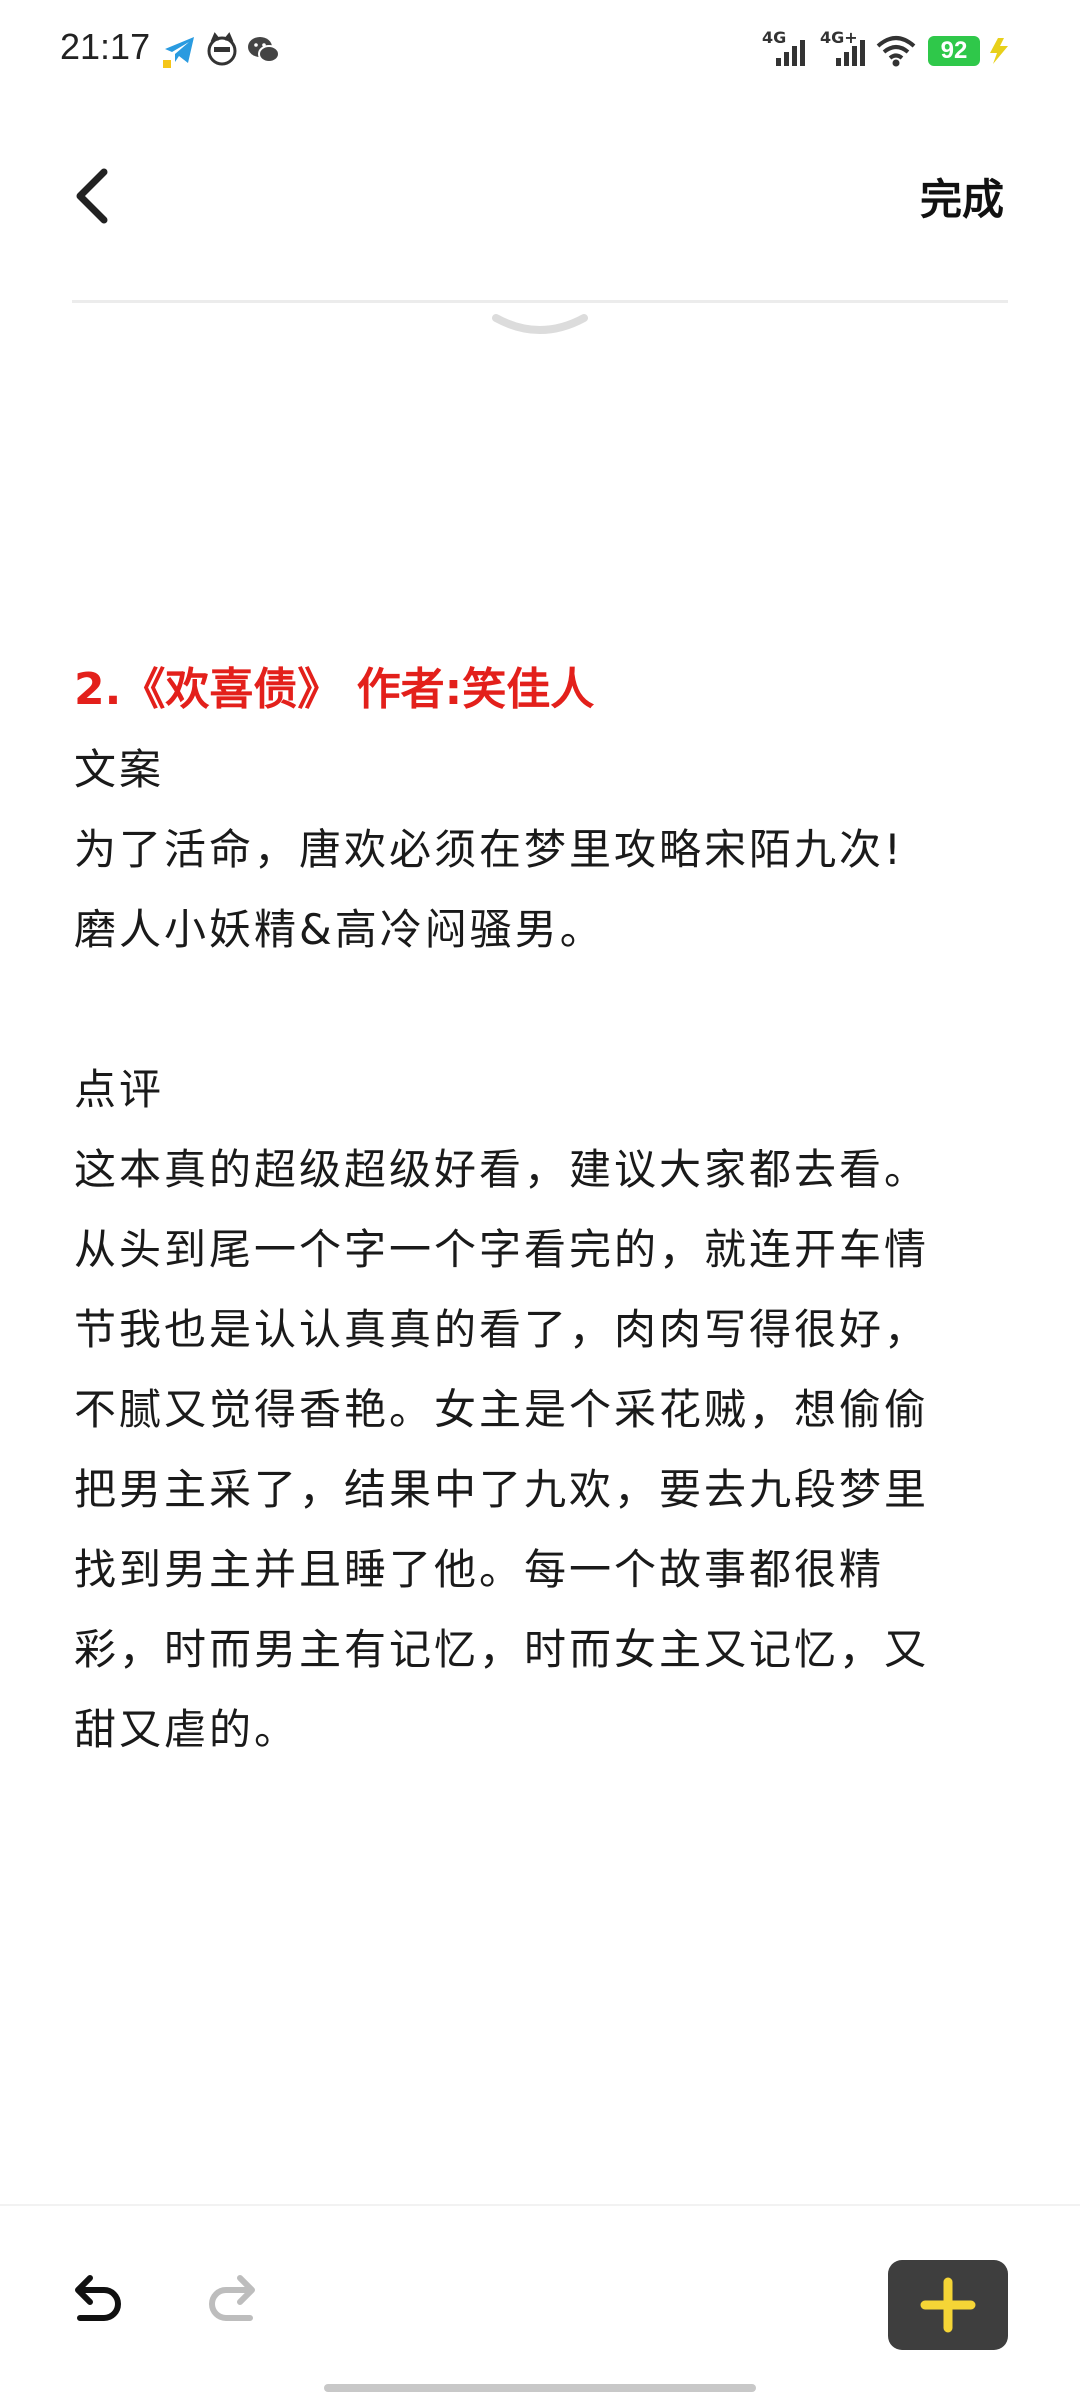 The image size is (1080, 2402). What do you see at coordinates (502, 1649) in the screenshot?
I see `note-line: 彩，时而男主有记忆，时而女主又记忆，又` at bounding box center [502, 1649].